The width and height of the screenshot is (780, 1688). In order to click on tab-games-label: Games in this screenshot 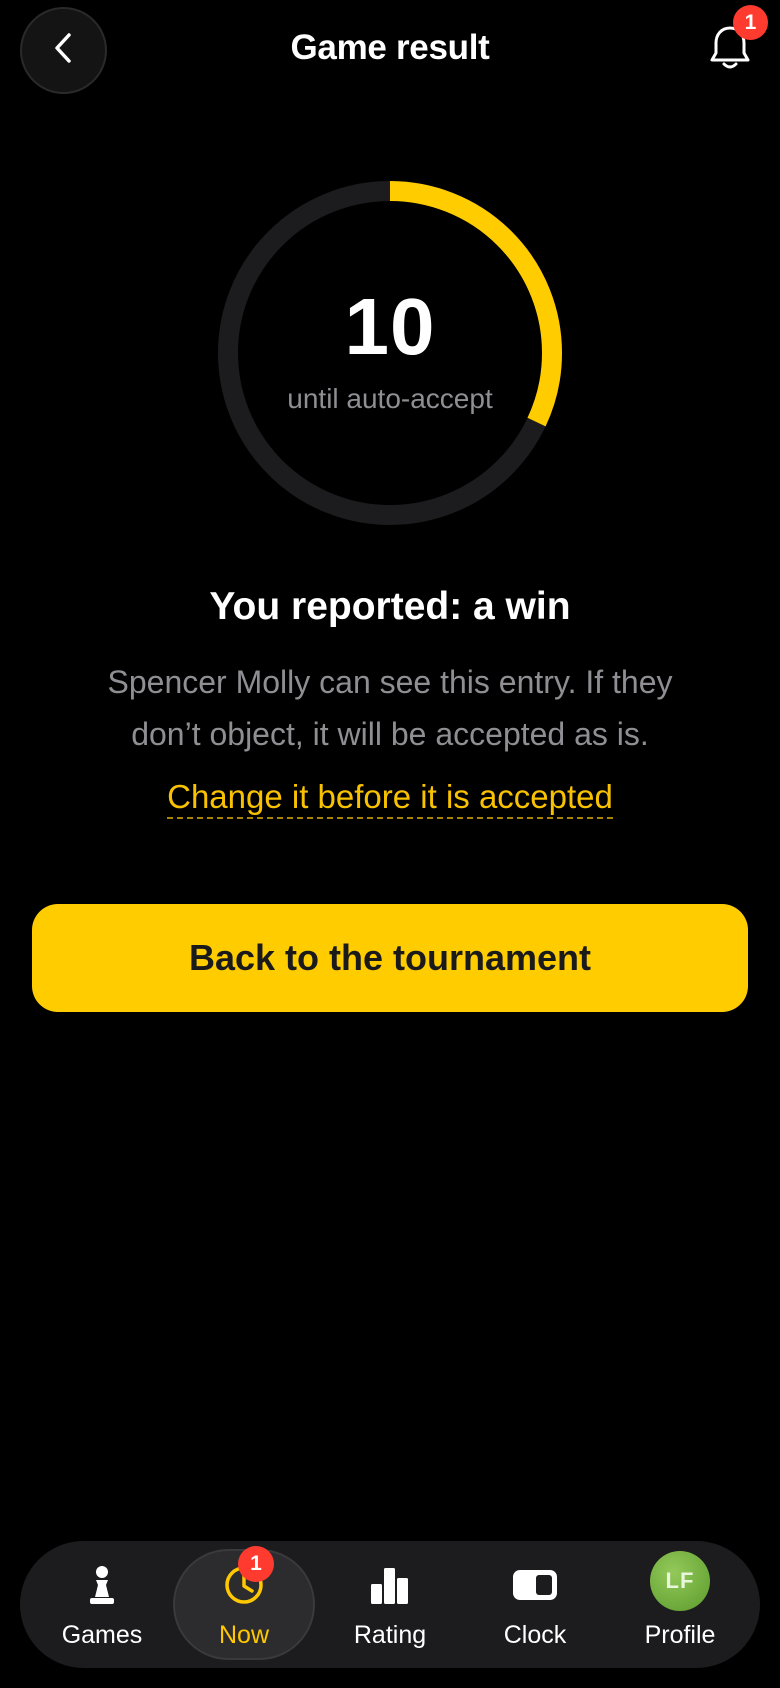, I will do `click(102, 1635)`.